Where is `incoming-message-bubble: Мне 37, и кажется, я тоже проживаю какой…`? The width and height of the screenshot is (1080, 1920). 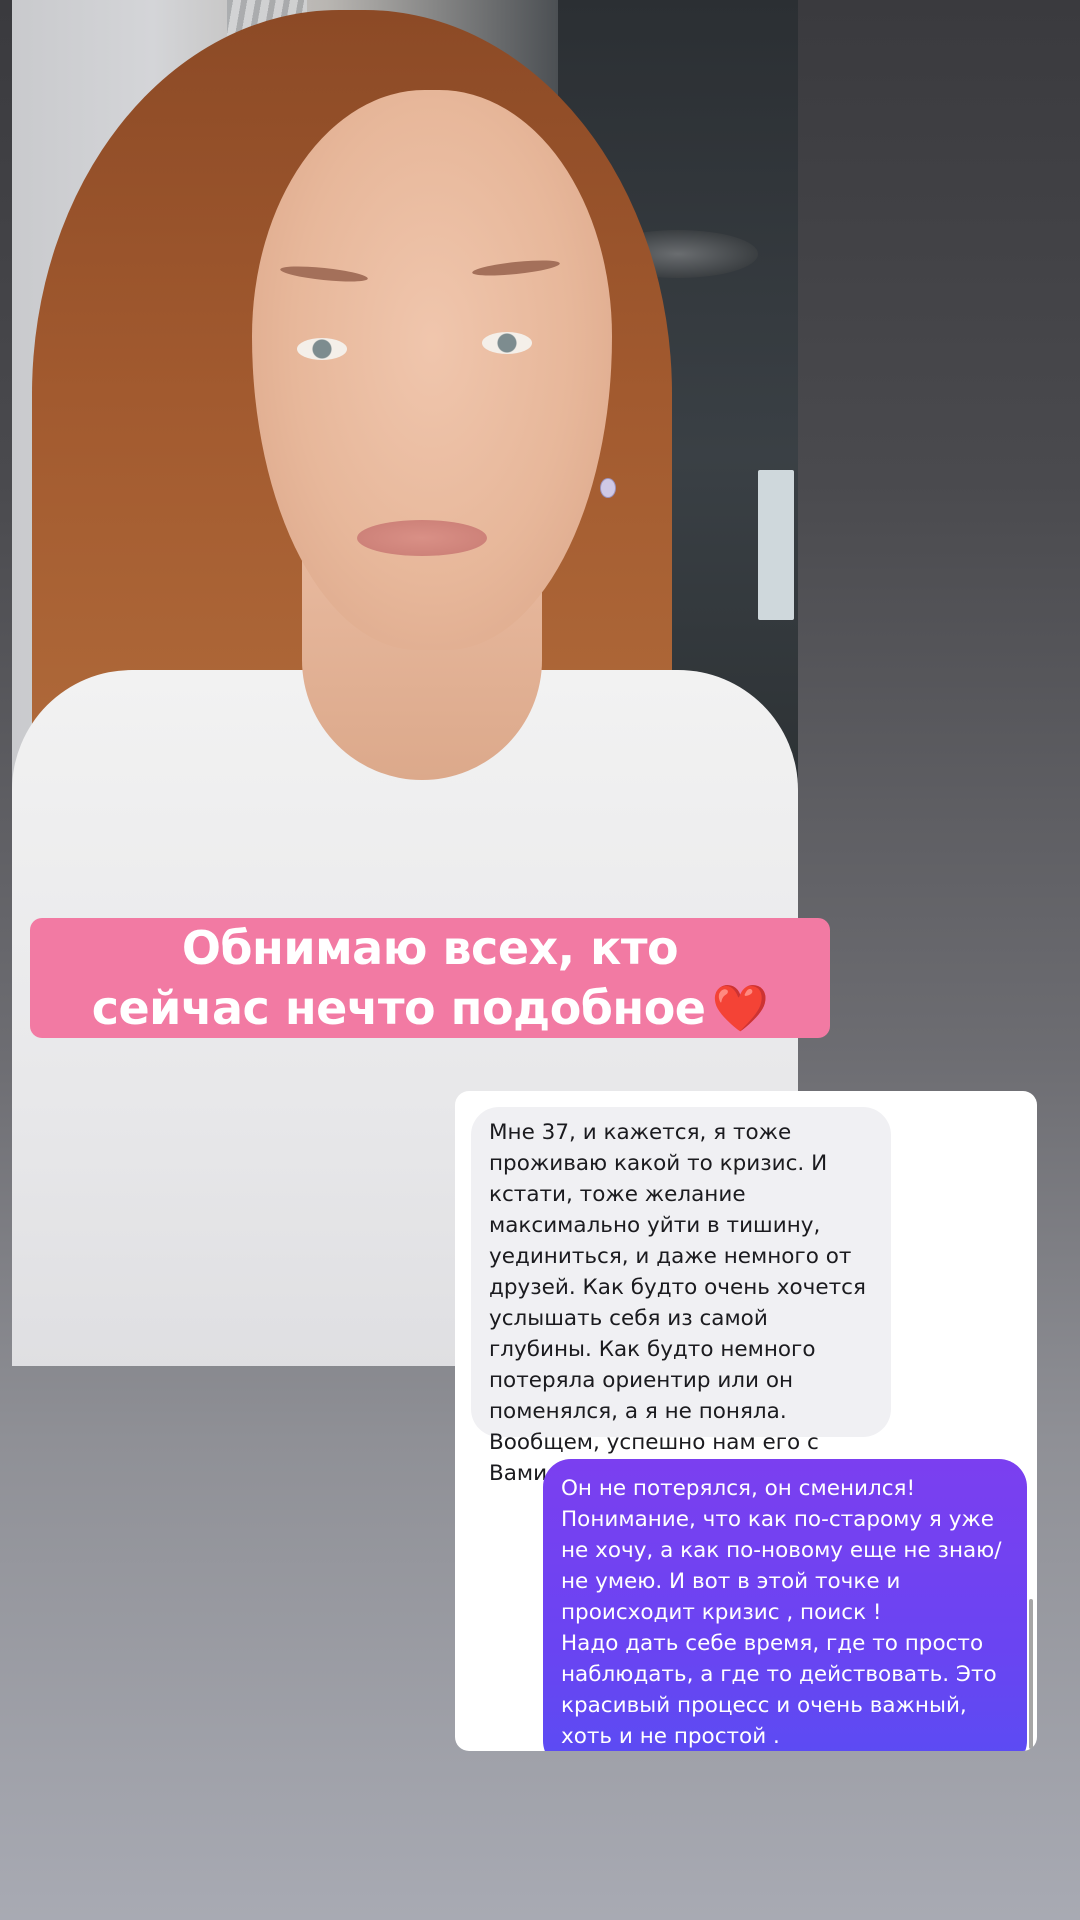 incoming-message-bubble: Мне 37, и кажется, я тоже проживаю какой… is located at coordinates (681, 1296).